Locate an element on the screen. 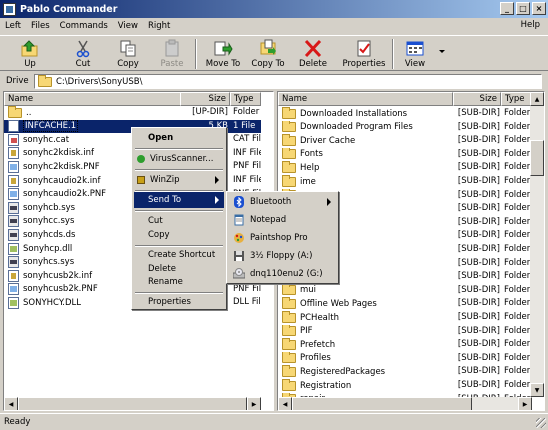 This screenshot has width=548, height=430. right-header-type: Type is located at coordinates (516, 99).